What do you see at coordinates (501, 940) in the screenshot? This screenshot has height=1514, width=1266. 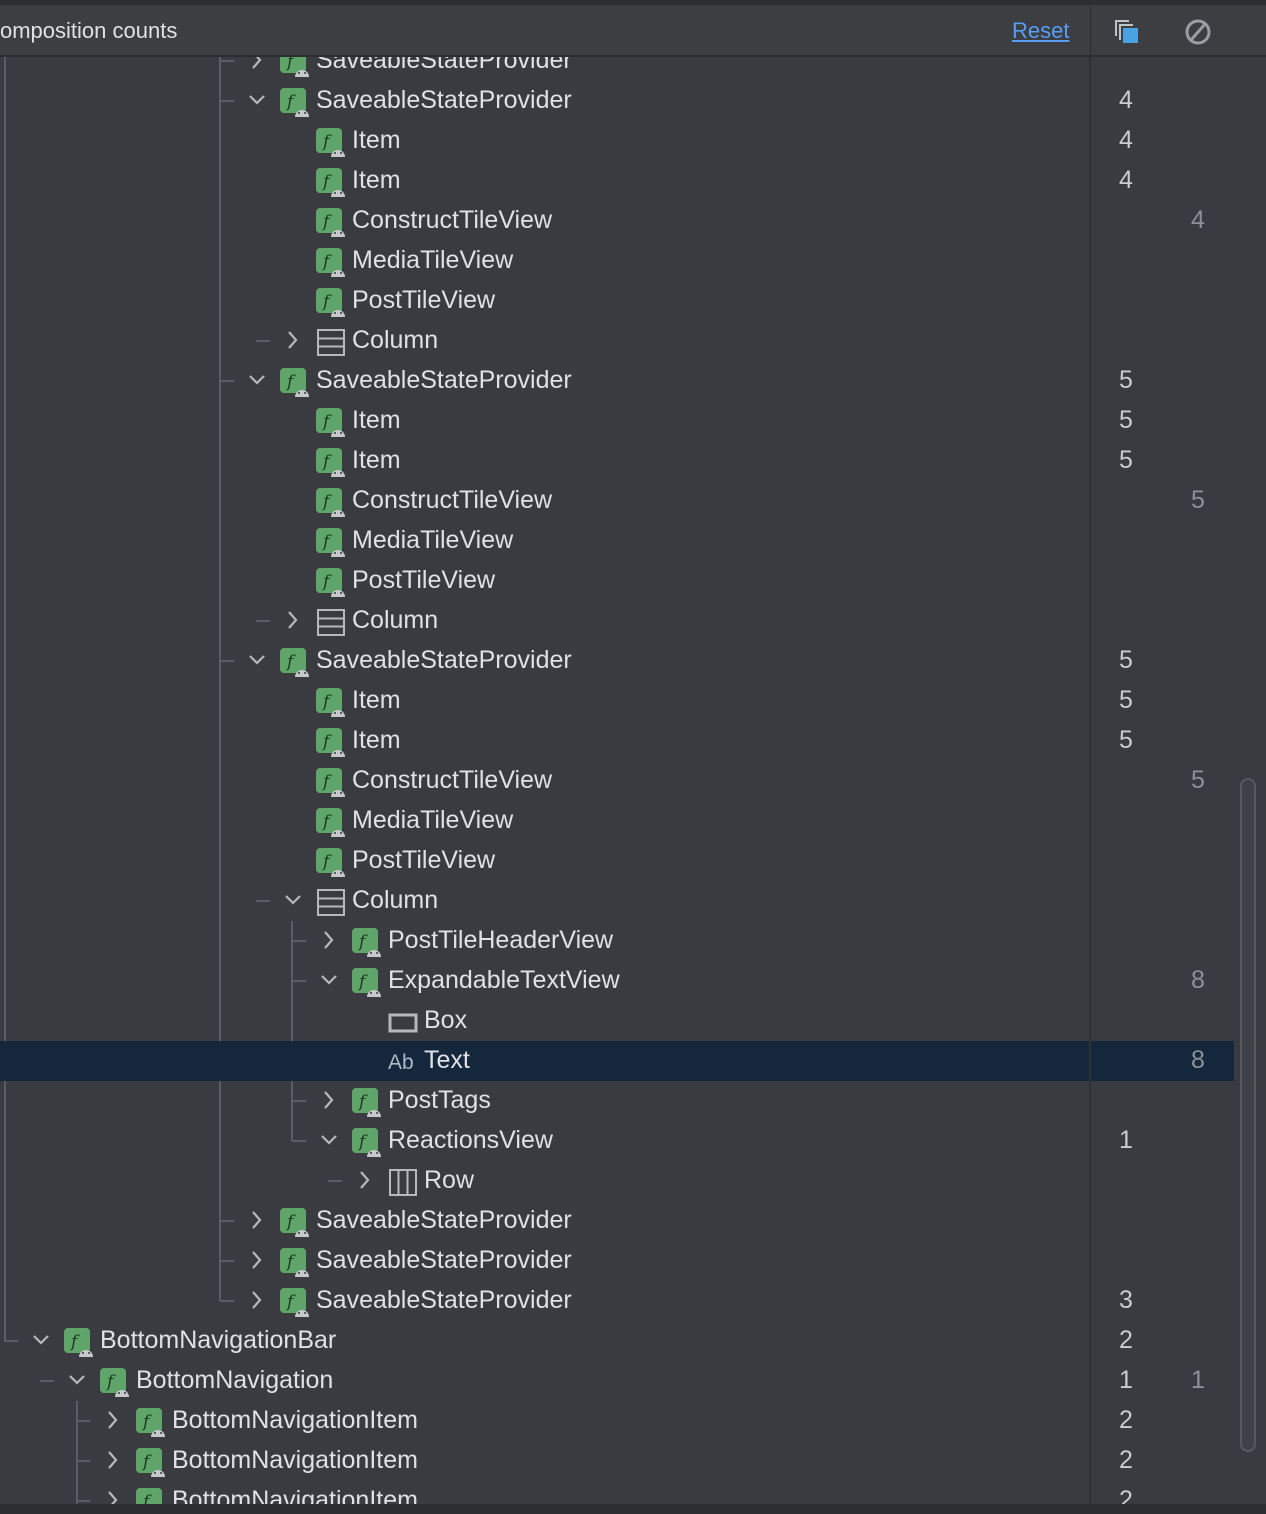 I see `node-label: PostTileHeaderView` at bounding box center [501, 940].